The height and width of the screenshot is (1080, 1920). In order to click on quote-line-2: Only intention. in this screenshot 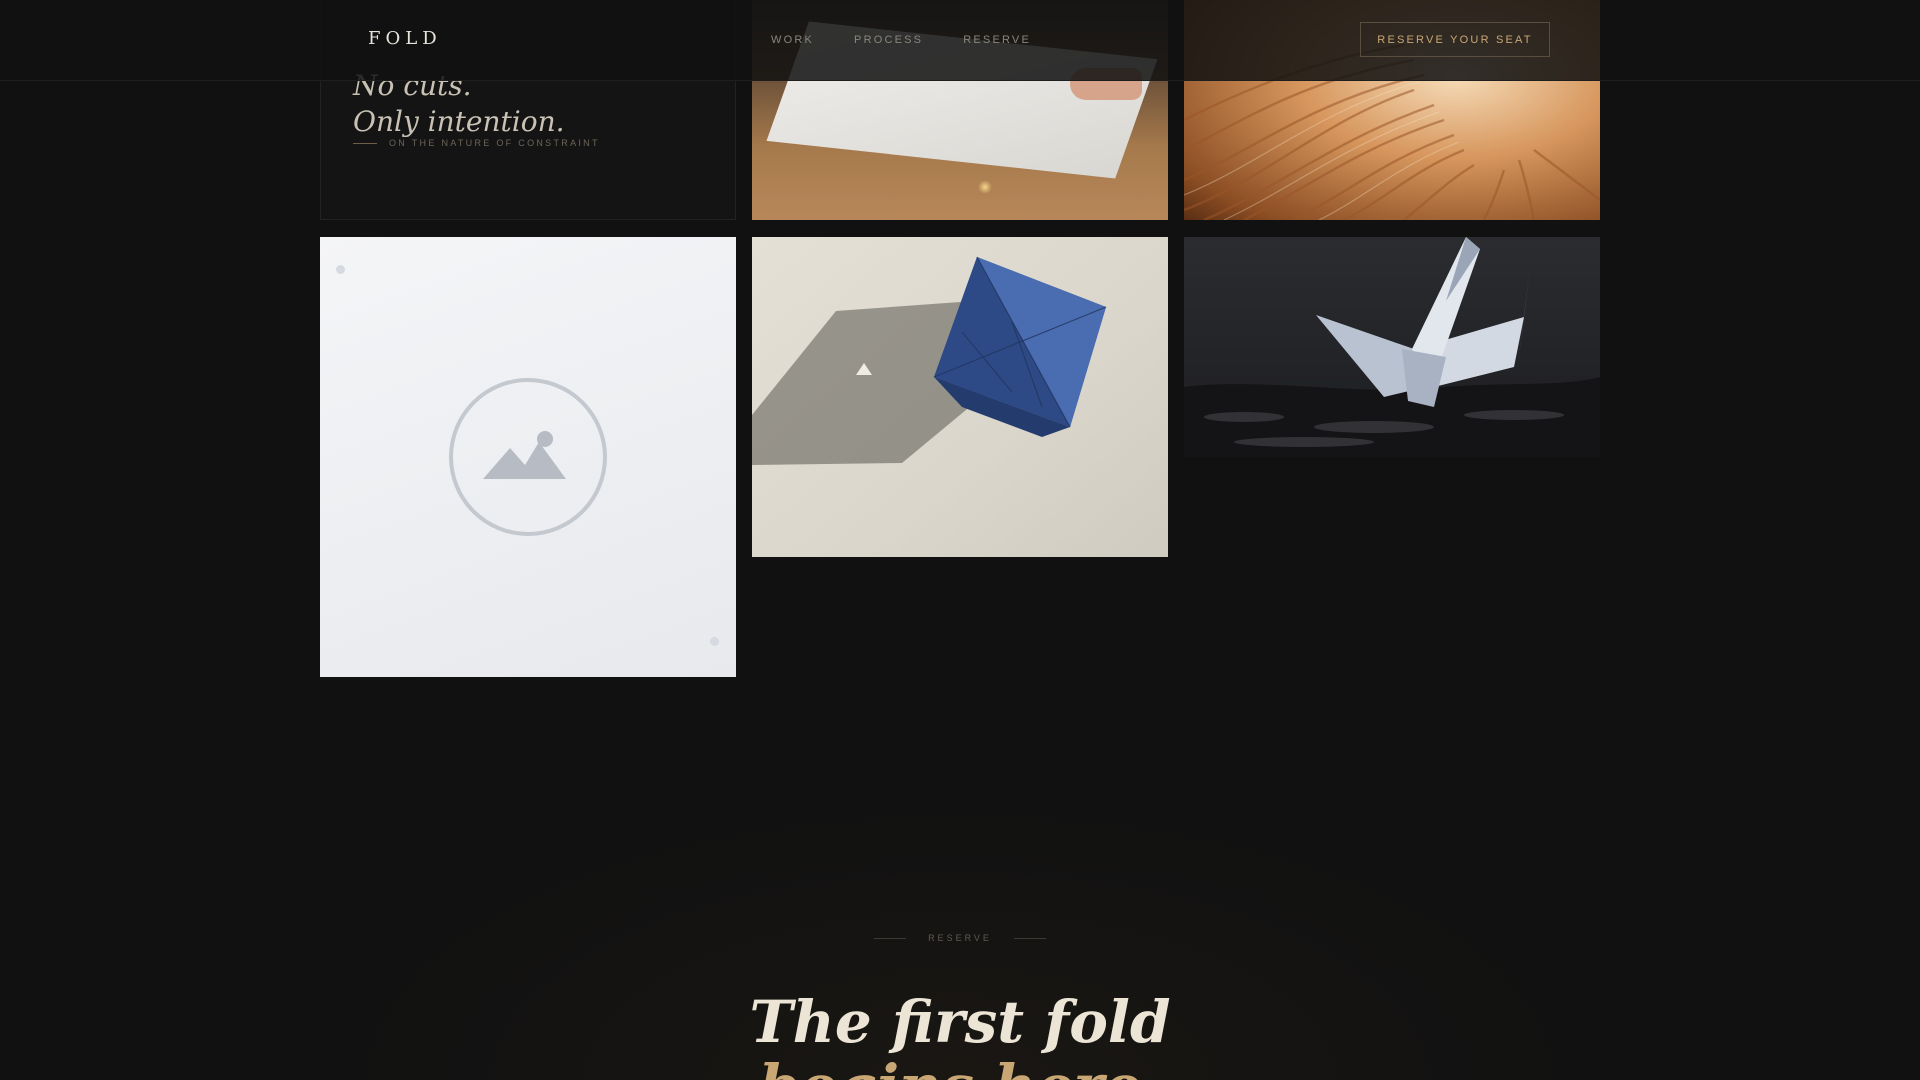, I will do `click(459, 121)`.